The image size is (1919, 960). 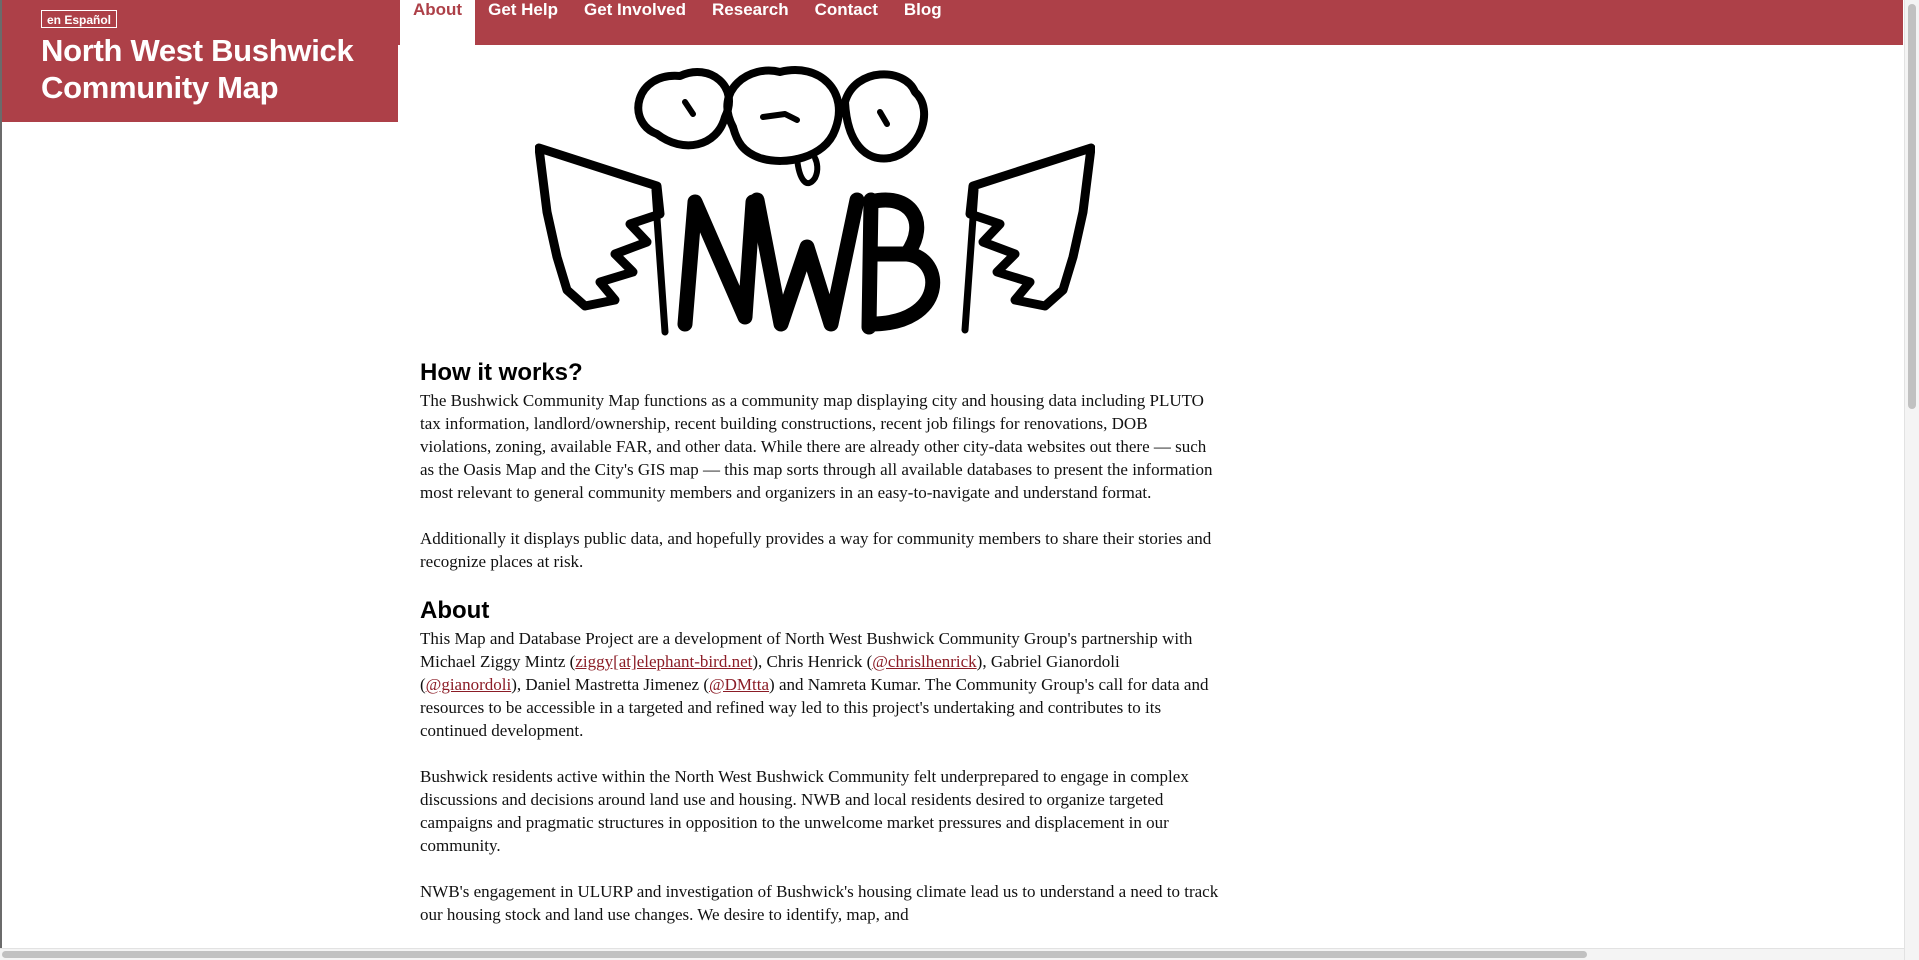 I want to click on nwb-winged-logo-icon, so click(x=815, y=201).